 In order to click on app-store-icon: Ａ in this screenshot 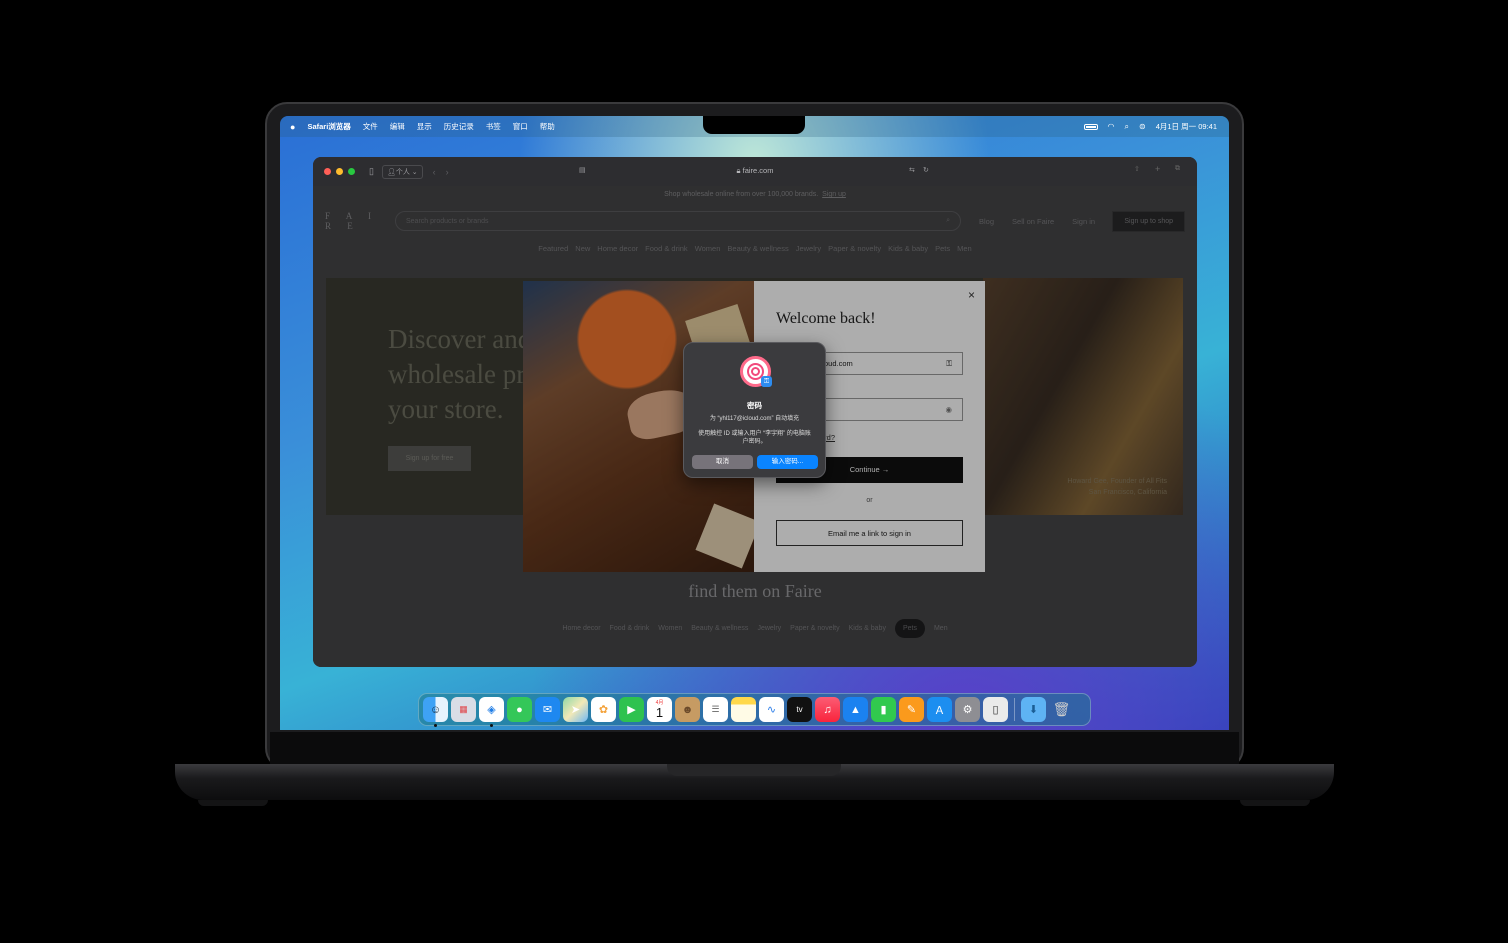, I will do `click(939, 709)`.